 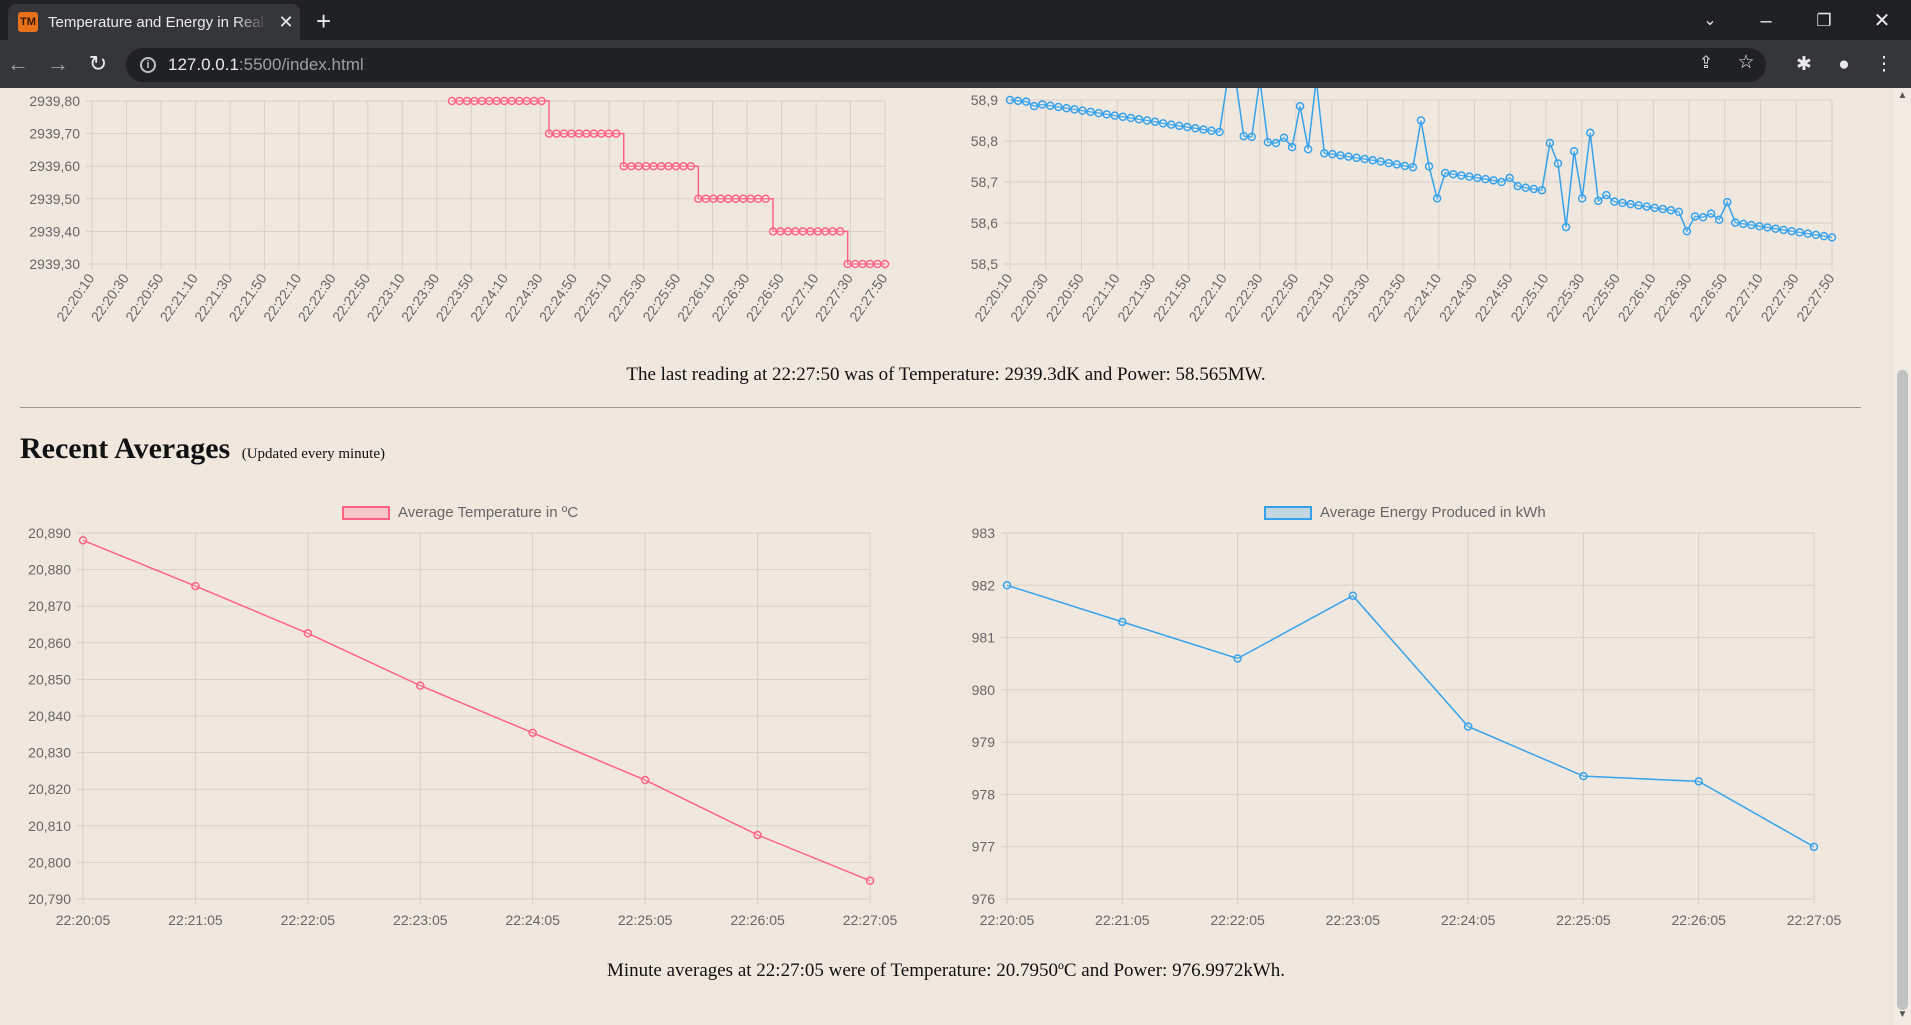 I want to click on avg-energy-legend: Average Energy Produced in kWh, so click(x=1405, y=512).